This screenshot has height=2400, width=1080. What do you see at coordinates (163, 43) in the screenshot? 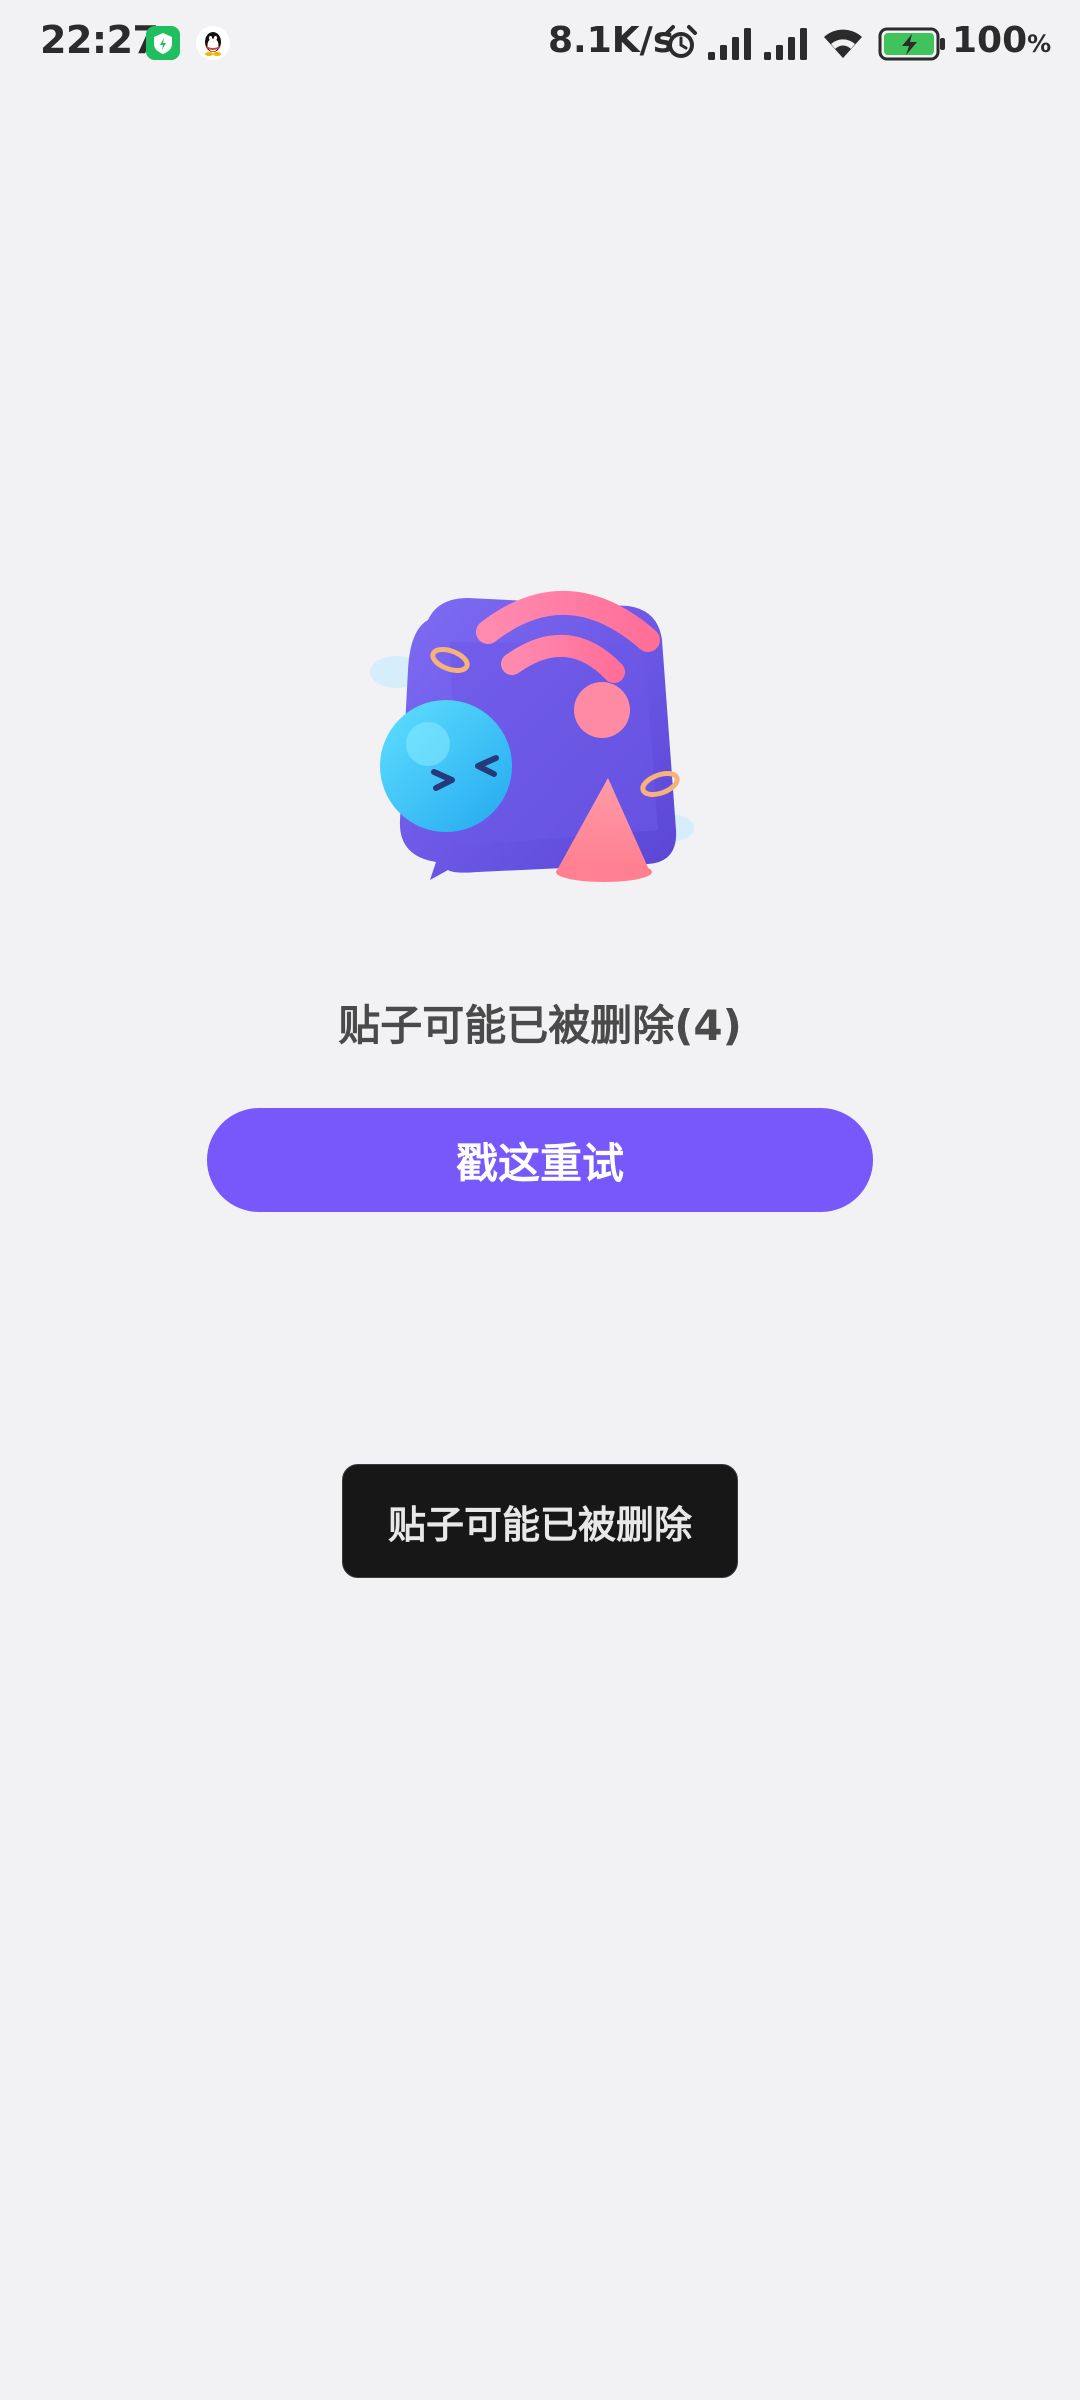
I see `shield-app-icon` at bounding box center [163, 43].